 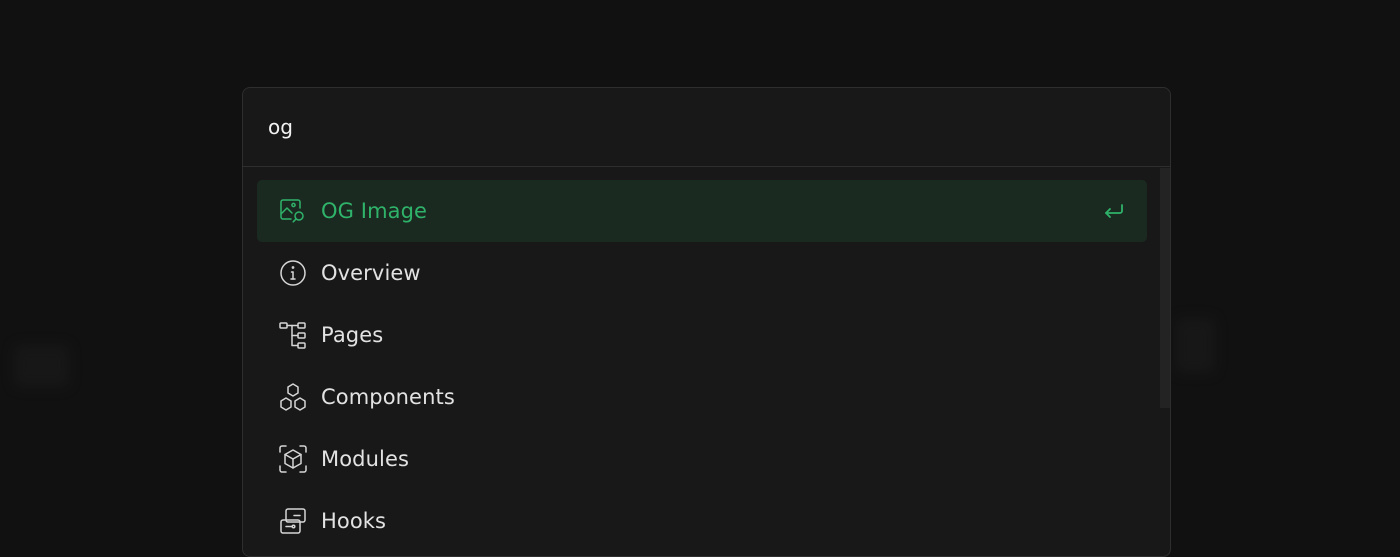 What do you see at coordinates (293, 459) in the screenshot?
I see `cube-scan-icon` at bounding box center [293, 459].